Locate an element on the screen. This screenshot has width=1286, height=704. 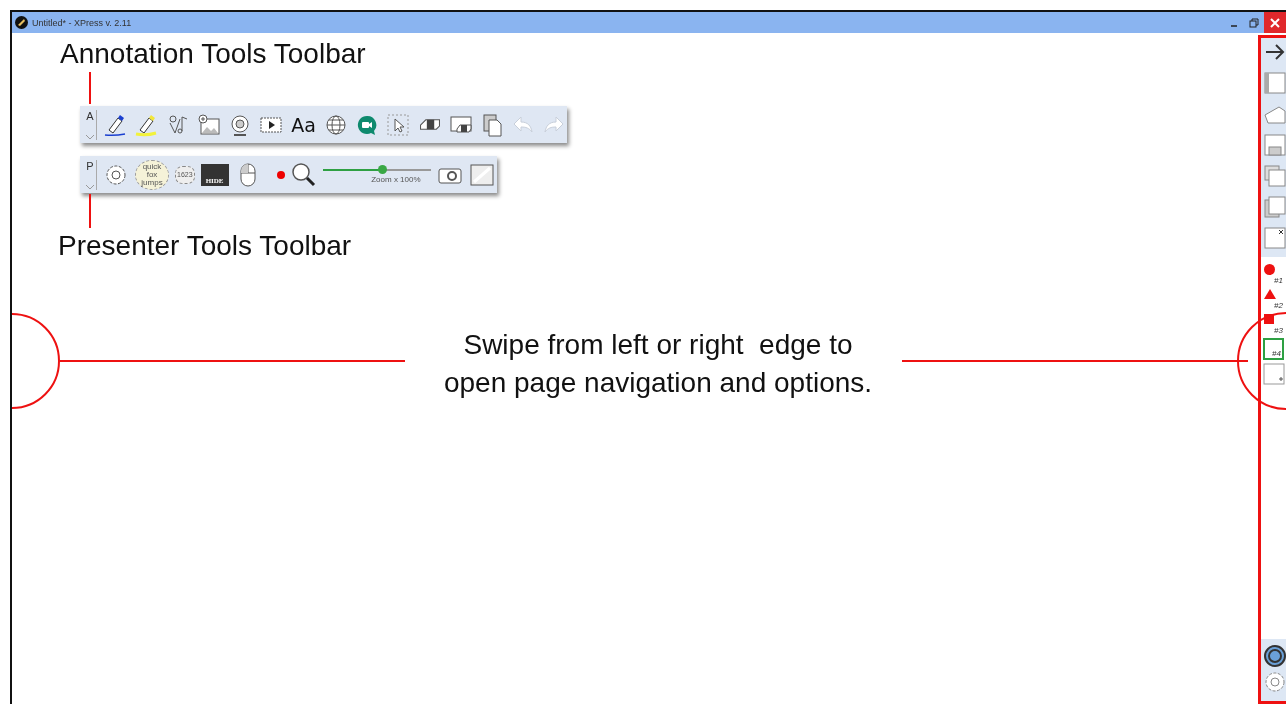
page-thumbnail: #4 is located at coordinates (1273, 349).